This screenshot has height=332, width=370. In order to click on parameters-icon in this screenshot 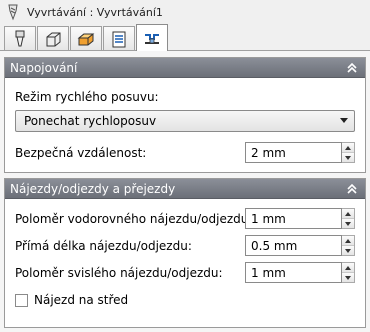, I will do `click(119, 39)`.